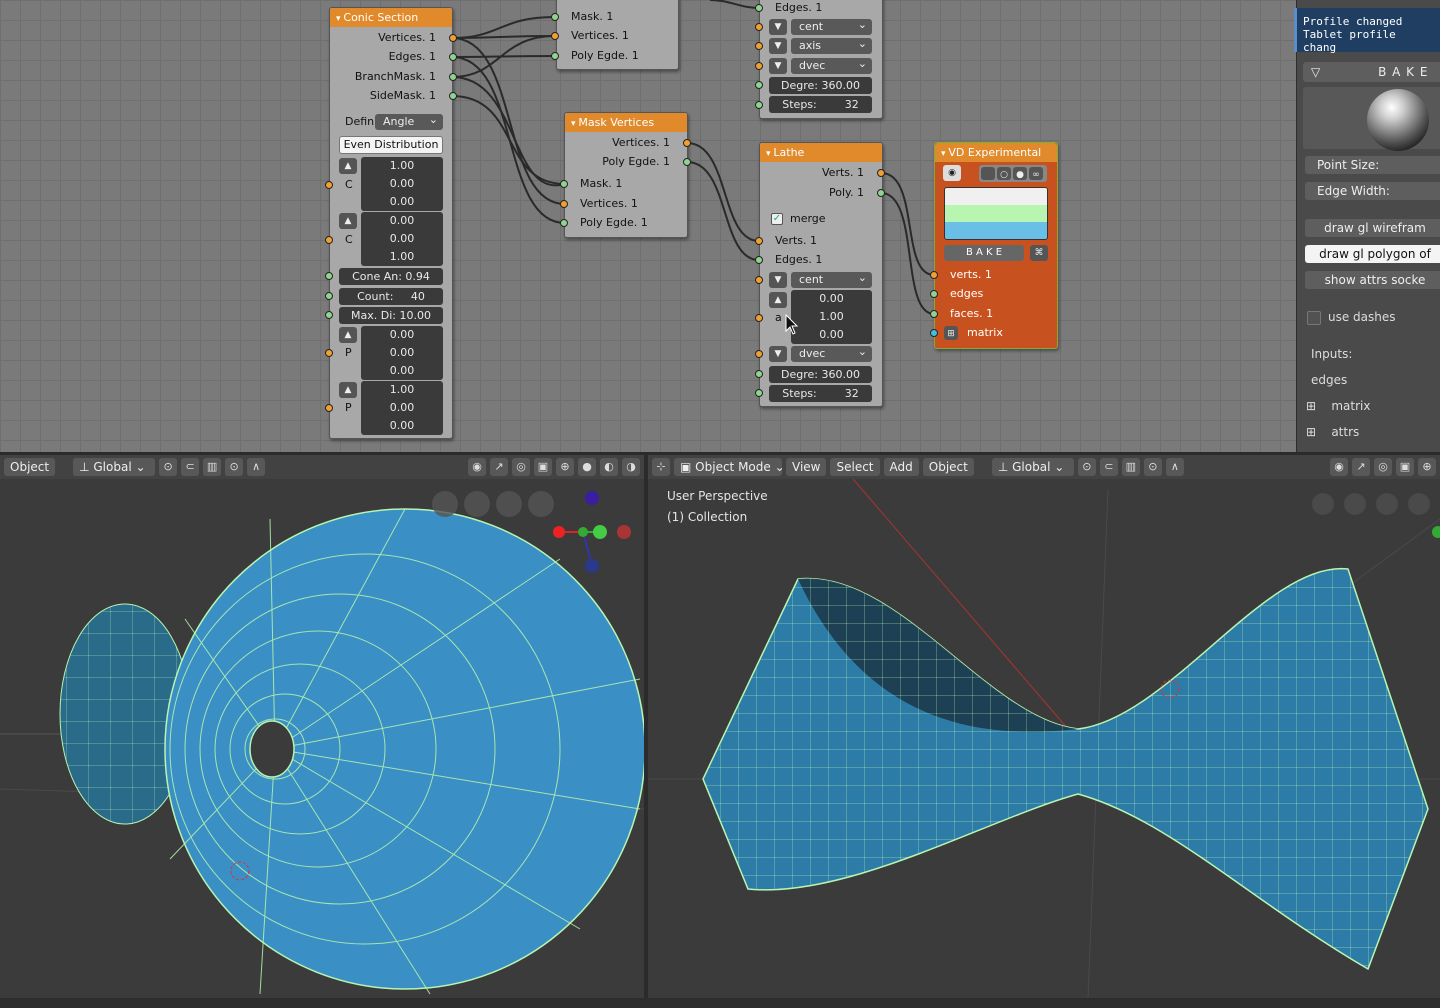  I want to click on vector-field-p1: 0.00 0.00 0.00, so click(402, 353).